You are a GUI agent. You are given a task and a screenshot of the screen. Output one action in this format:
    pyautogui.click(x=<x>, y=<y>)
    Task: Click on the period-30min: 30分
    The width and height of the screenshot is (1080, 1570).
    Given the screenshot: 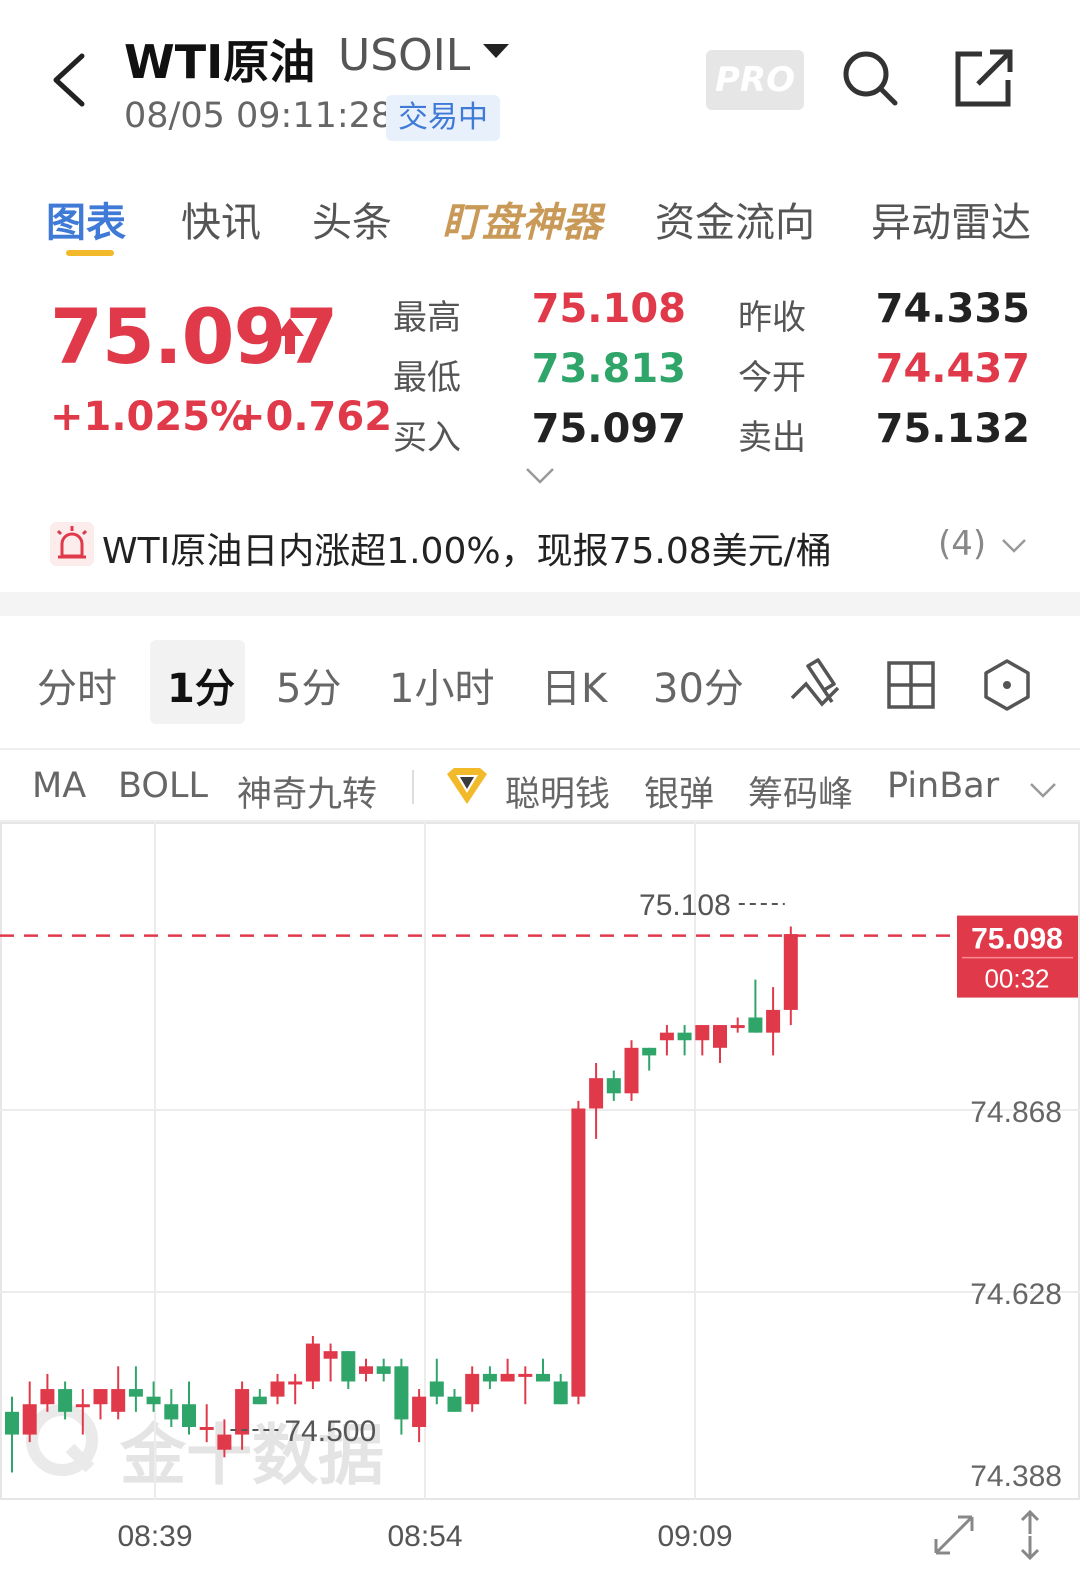 What is the action you would take?
    pyautogui.click(x=698, y=685)
    